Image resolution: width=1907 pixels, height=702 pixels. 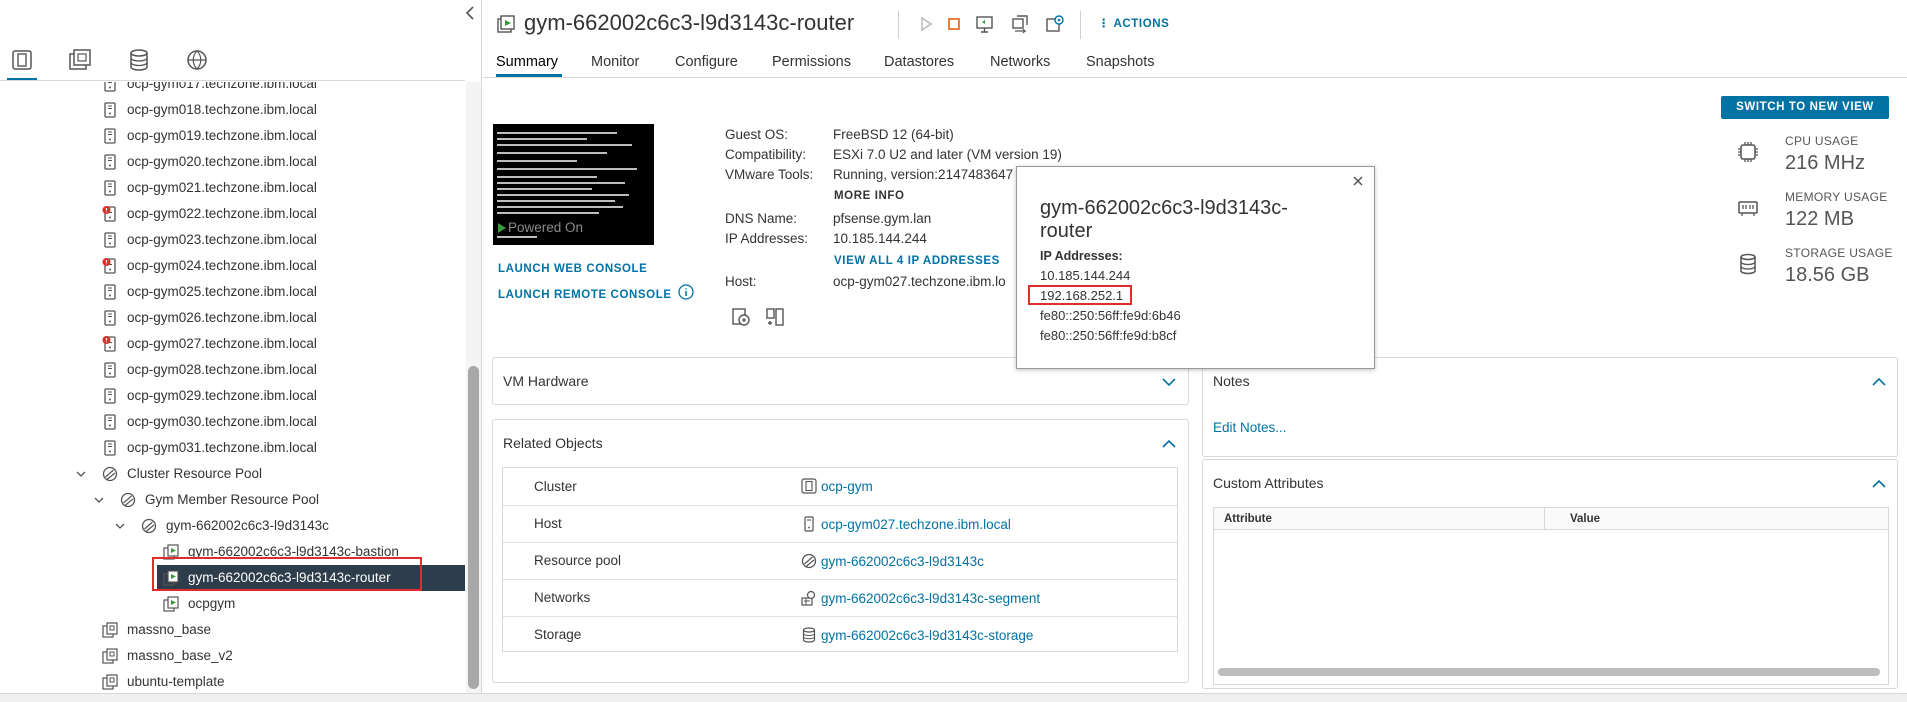 I want to click on storage-usage-label: STORAGE USAGE, so click(x=1839, y=253).